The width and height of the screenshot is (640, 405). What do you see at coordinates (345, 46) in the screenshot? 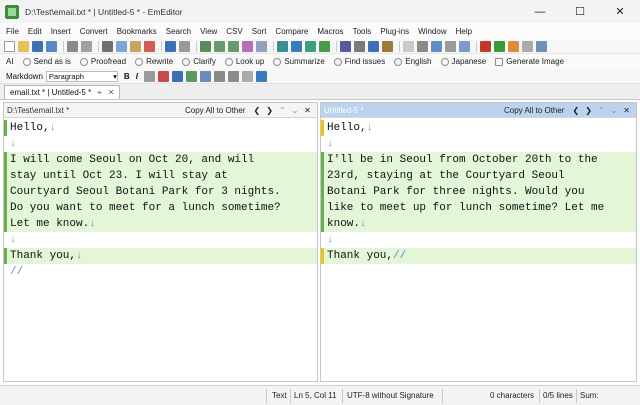
I see `font-icon` at bounding box center [345, 46].